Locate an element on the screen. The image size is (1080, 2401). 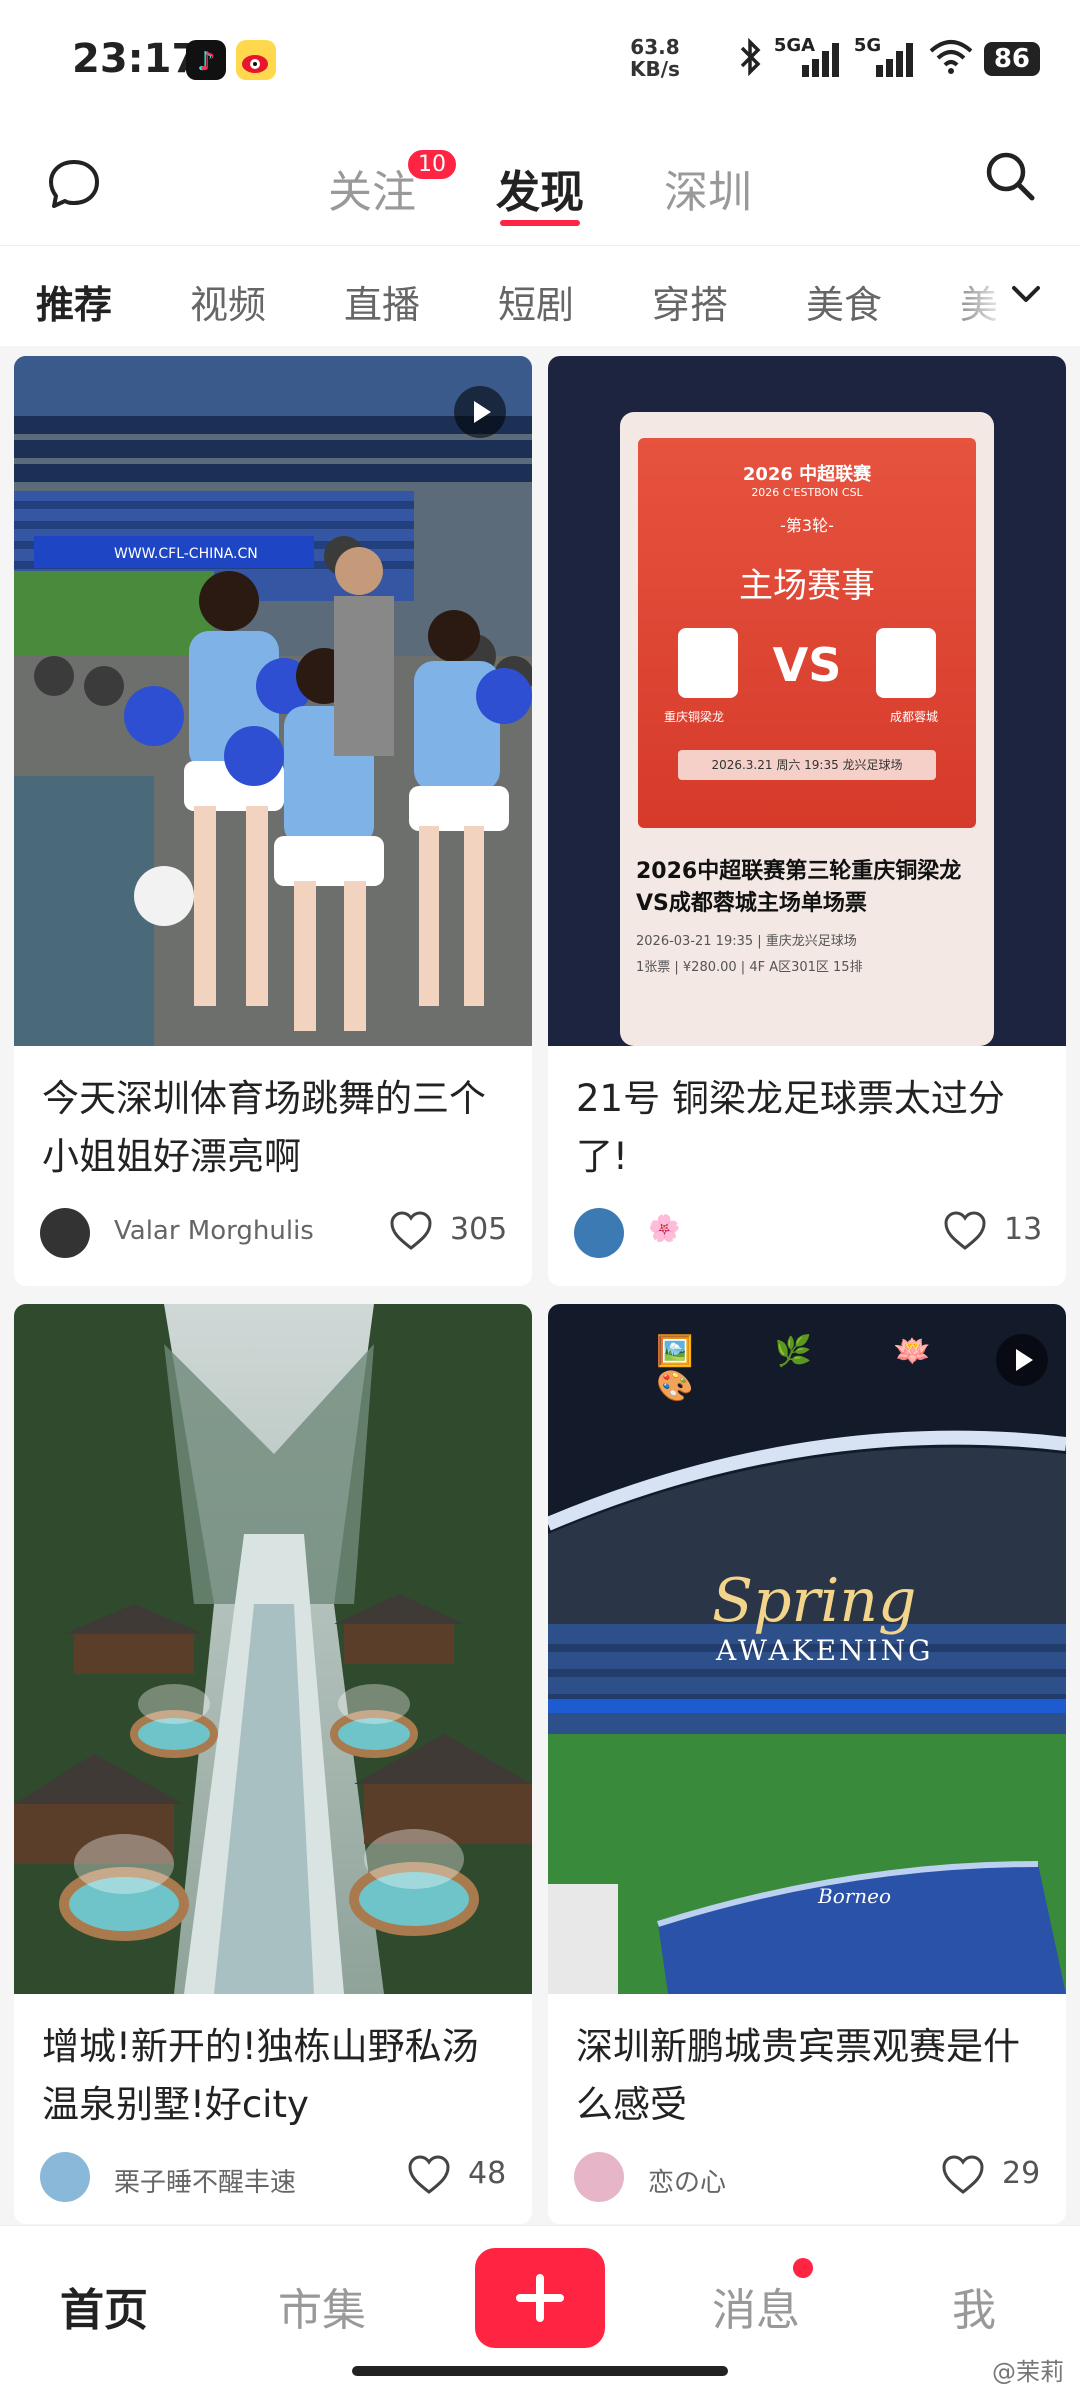
top-nav: 关注 10 发现 深圳 is located at coordinates (540, 182).